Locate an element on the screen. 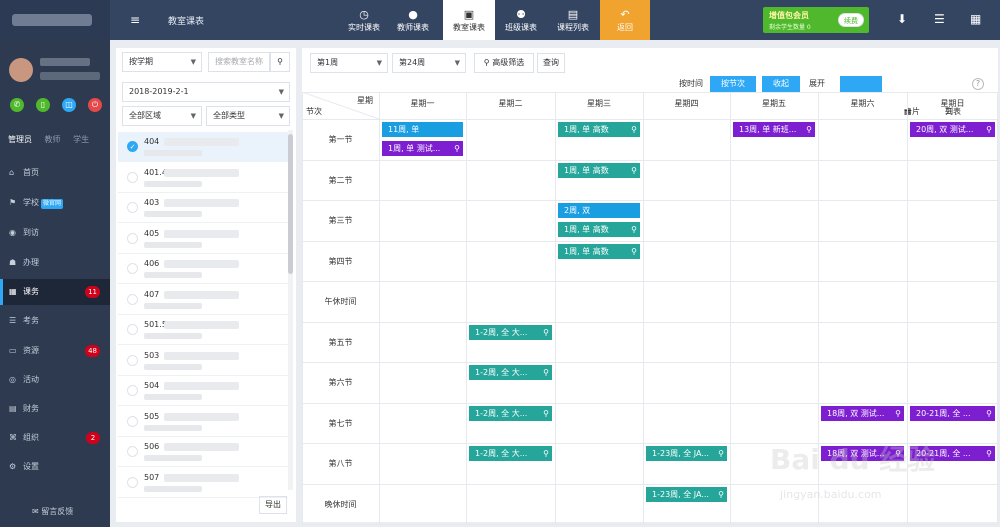  room-list-item: 403 is located at coordinates (203, 208).